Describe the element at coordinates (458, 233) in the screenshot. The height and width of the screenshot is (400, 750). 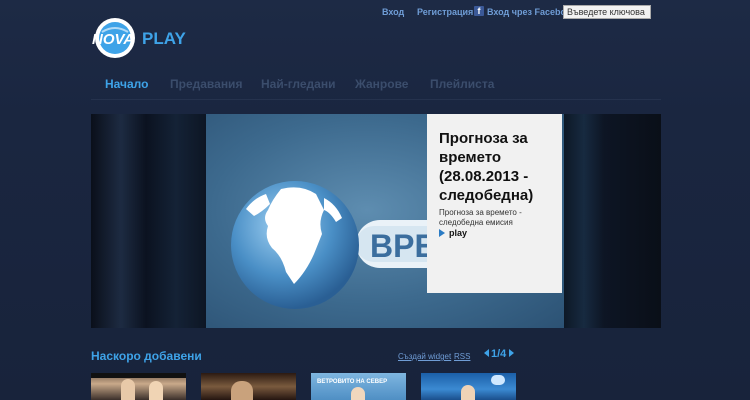
I see `play-label: play` at that location.